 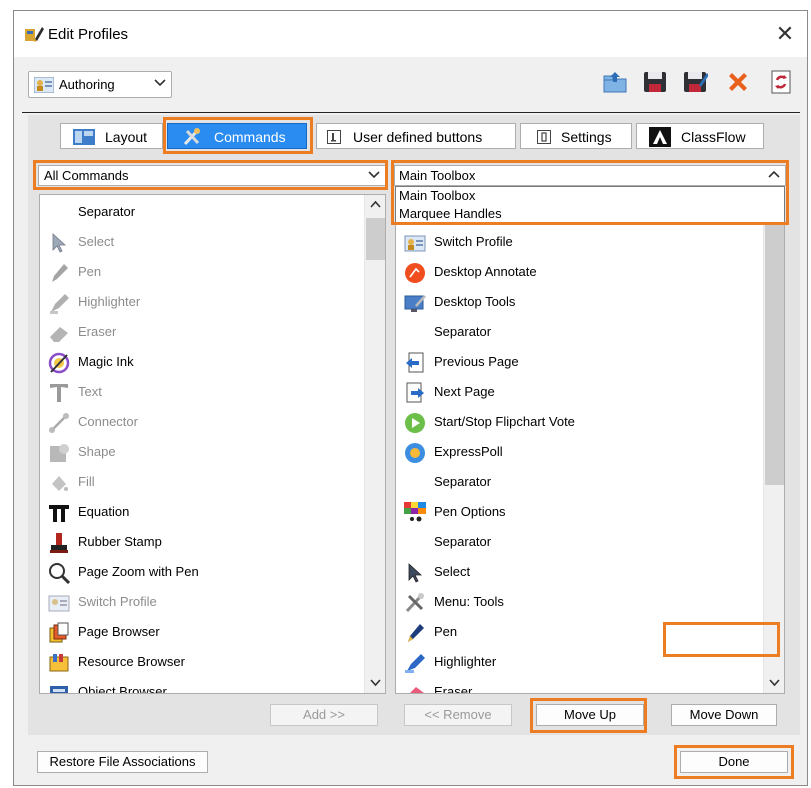 What do you see at coordinates (590, 392) in the screenshot?
I see `list-item: Next Page` at bounding box center [590, 392].